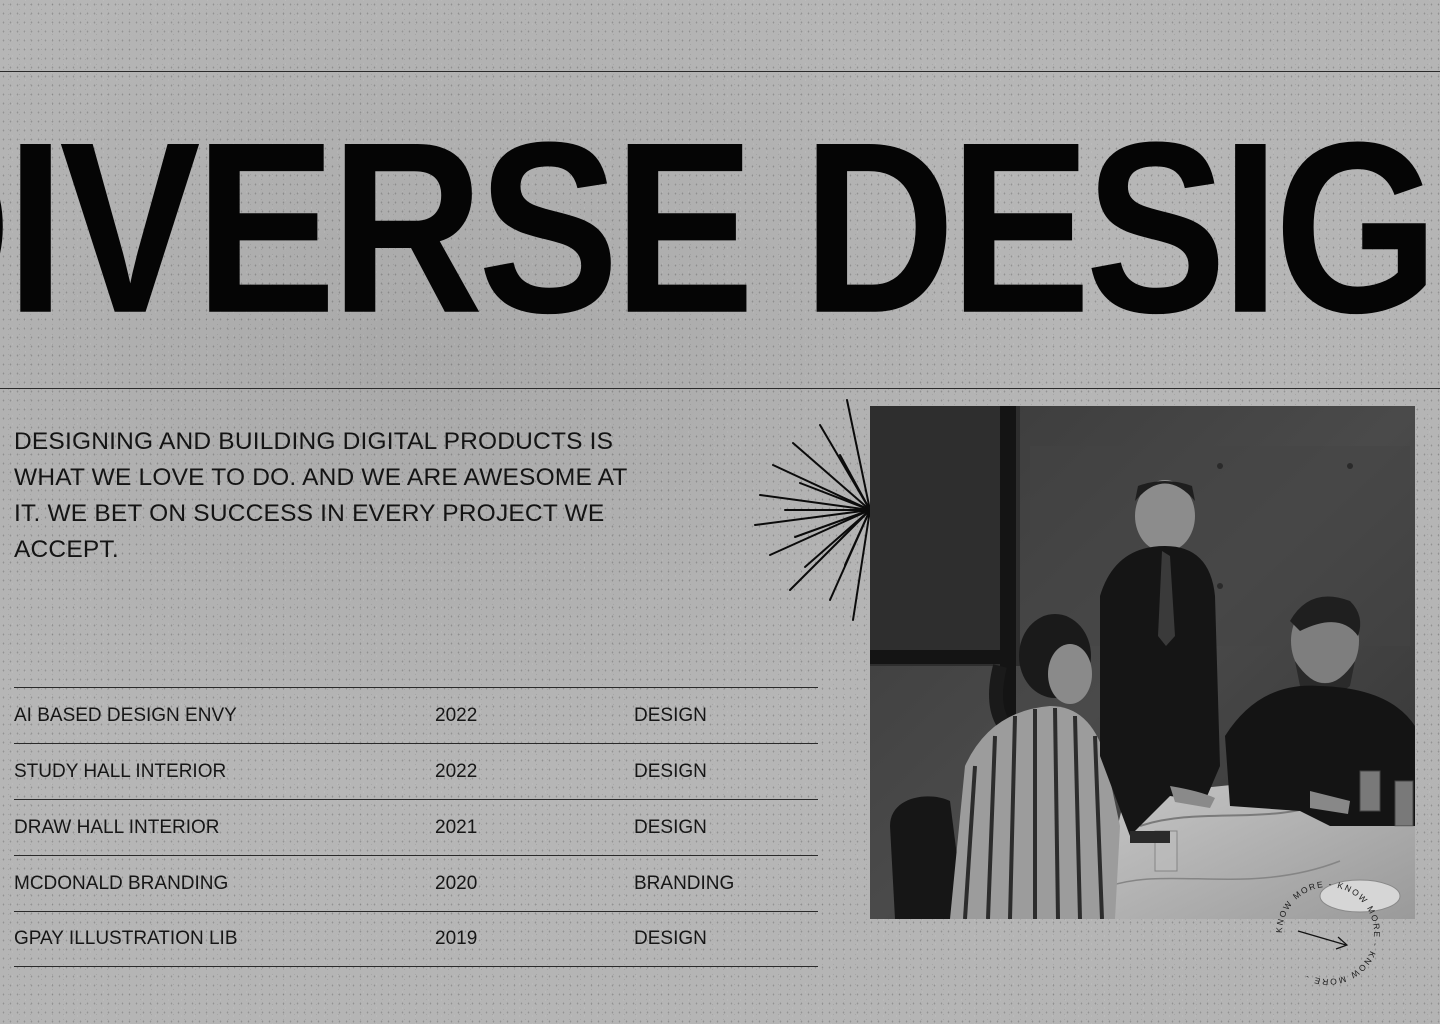 This screenshot has width=1440, height=1024. I want to click on know-more-button: KNOW MORE - KNOW MORE - KNOW MORE -, so click(1328, 933).